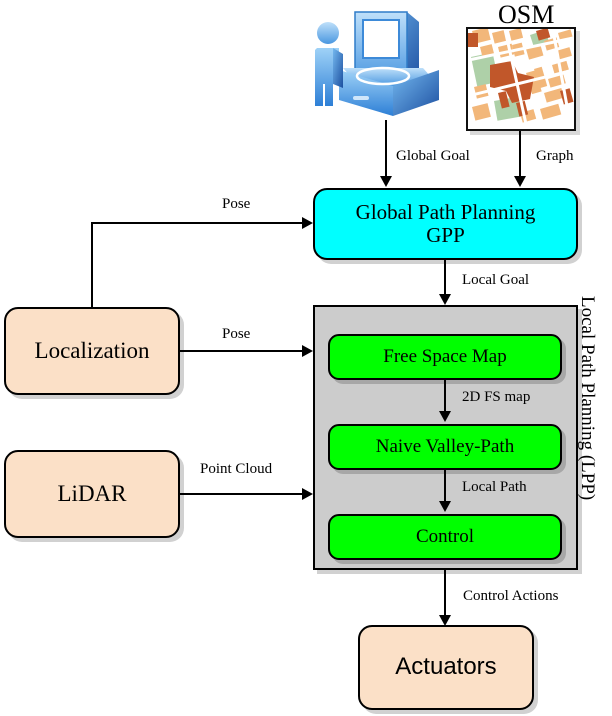  Describe the element at coordinates (307, 351) in the screenshot. I see `edge-pose-lpp-arrowhead` at that location.